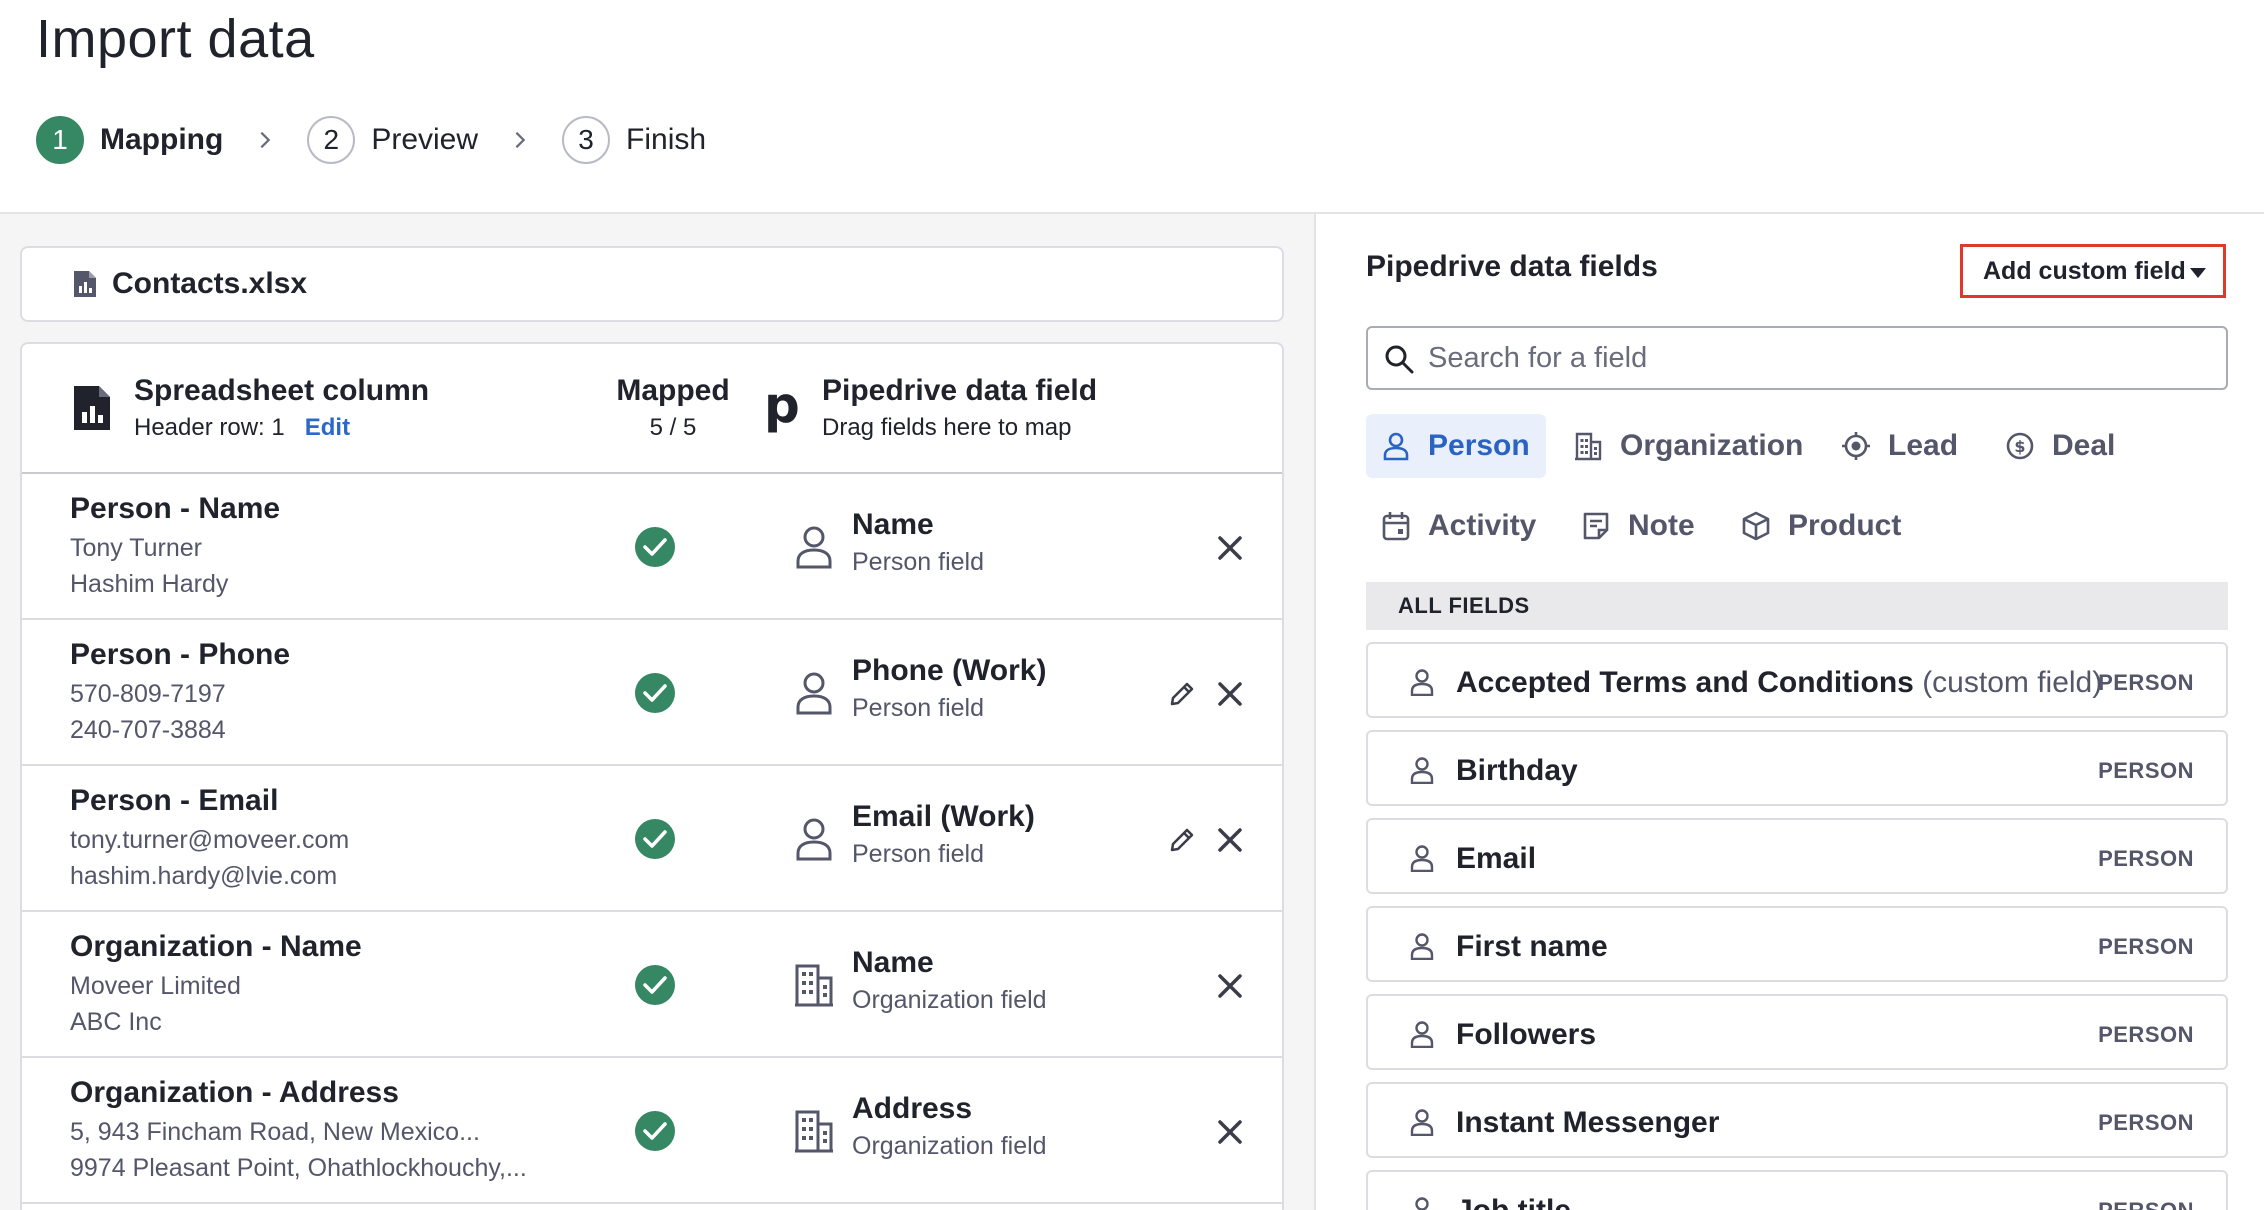  I want to click on note-icon, so click(1596, 526).